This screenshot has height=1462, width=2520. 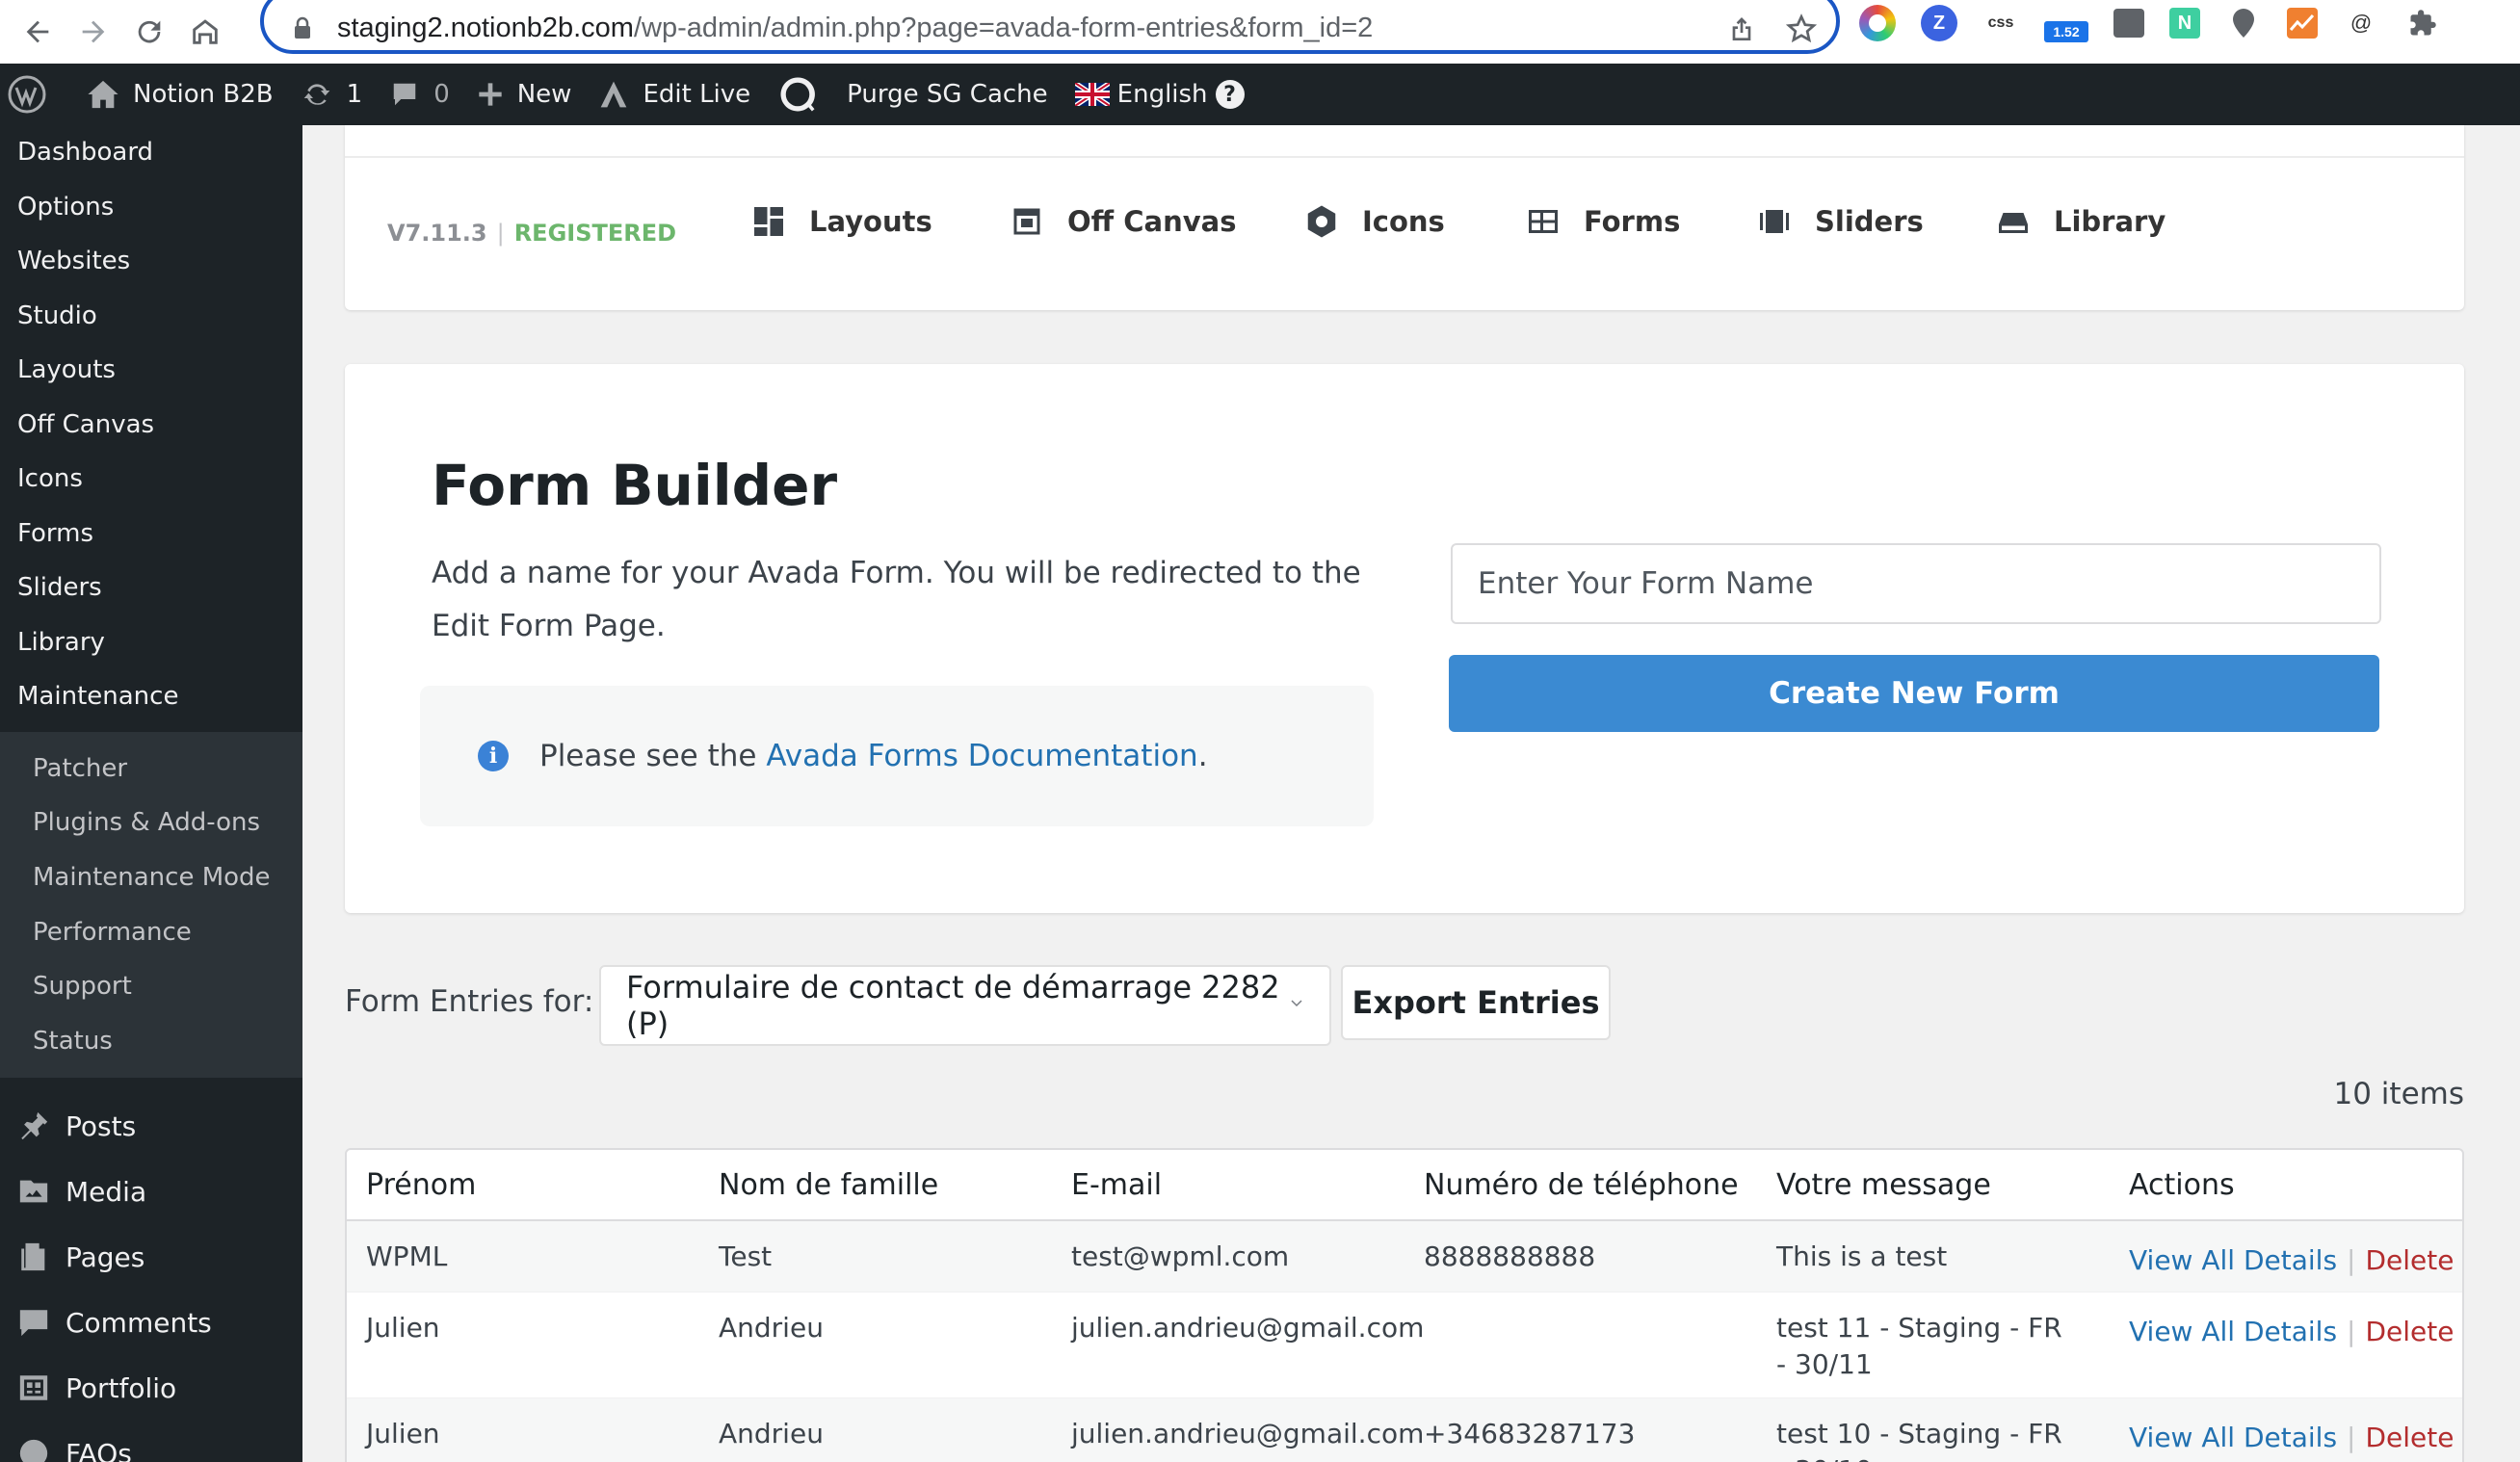 I want to click on sidebar-item-status: Status, so click(x=151, y=1041).